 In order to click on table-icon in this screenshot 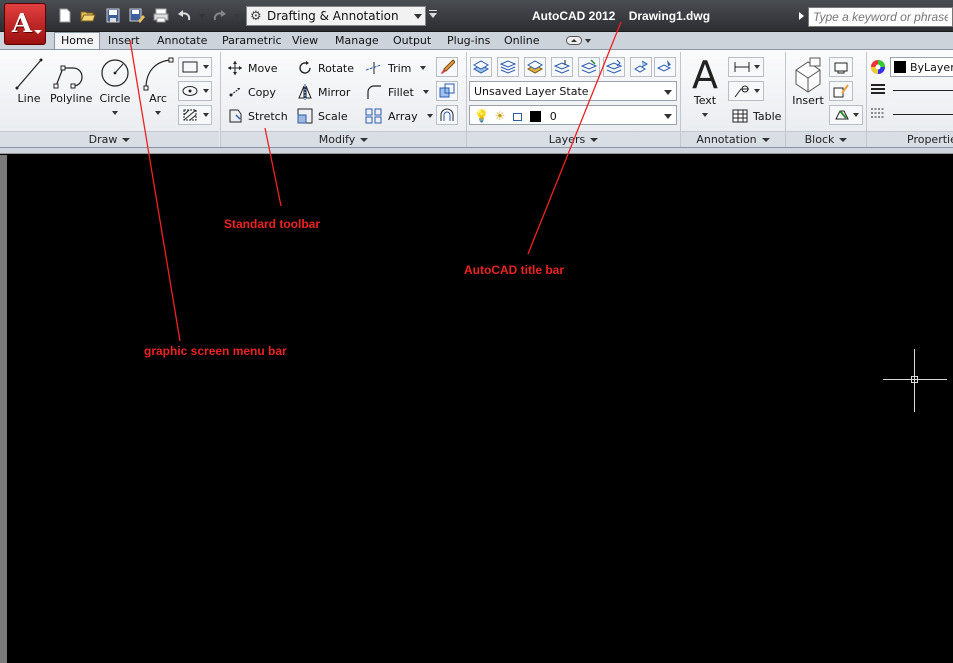, I will do `click(740, 116)`.